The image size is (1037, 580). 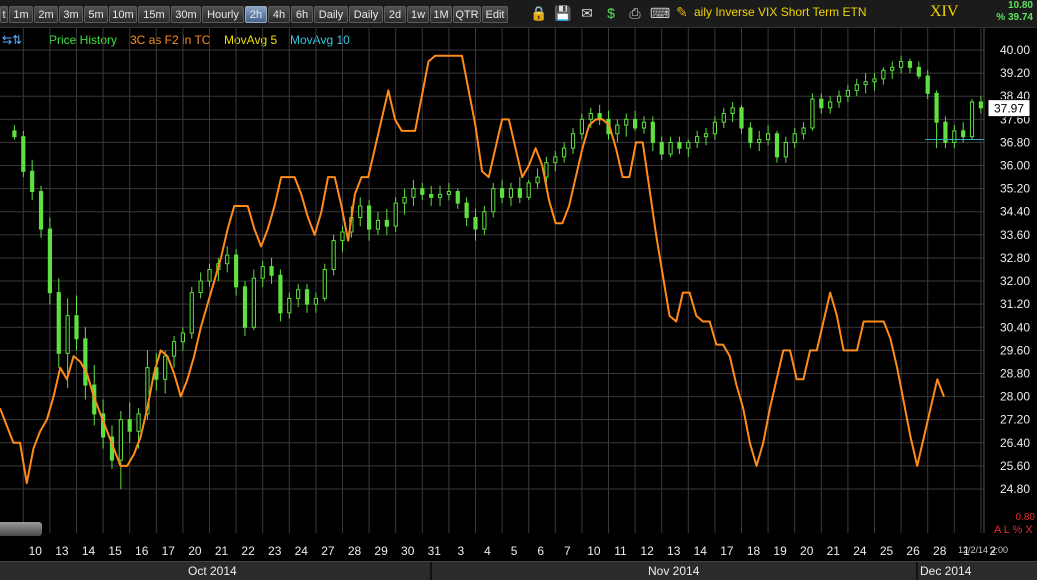 I want to click on timeframe-button-1w: 1w, so click(x=418, y=14).